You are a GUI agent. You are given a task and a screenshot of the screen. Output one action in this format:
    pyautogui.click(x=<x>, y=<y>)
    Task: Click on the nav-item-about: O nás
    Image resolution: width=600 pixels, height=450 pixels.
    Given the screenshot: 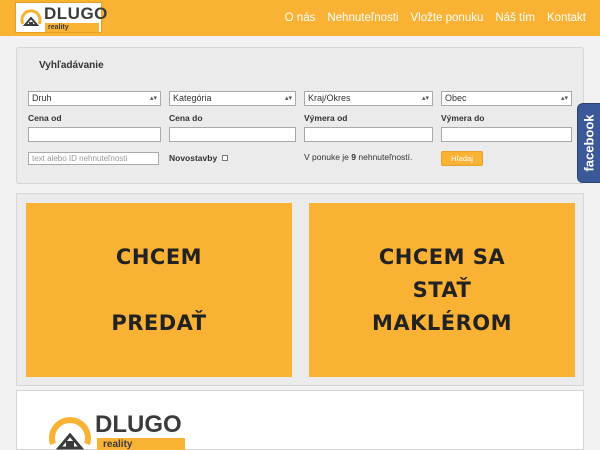 What is the action you would take?
    pyautogui.click(x=300, y=18)
    